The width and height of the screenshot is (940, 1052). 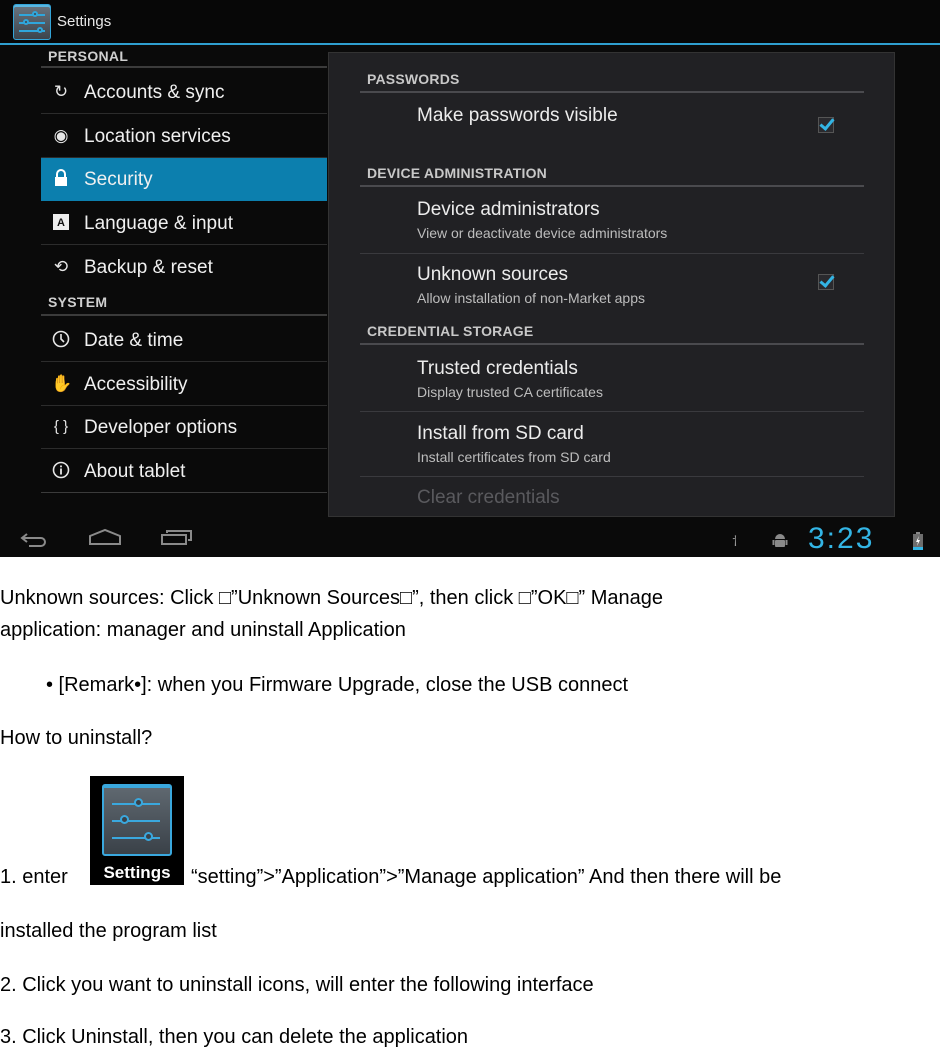 What do you see at coordinates (488, 497) in the screenshot?
I see `pref-title: Clear credentials` at bounding box center [488, 497].